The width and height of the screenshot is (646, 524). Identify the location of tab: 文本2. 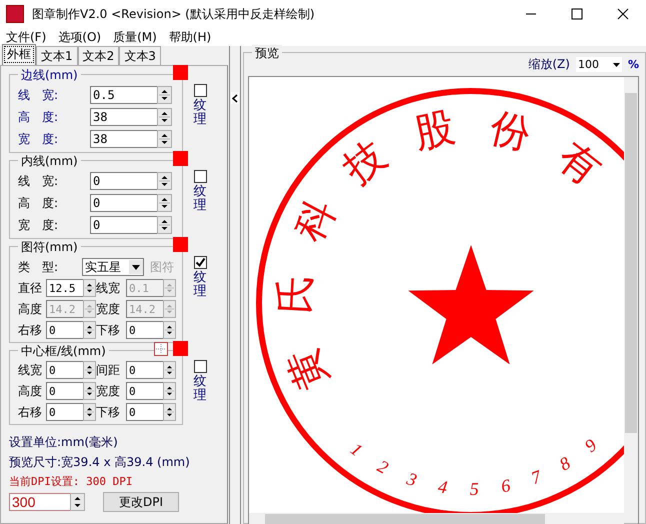
(99, 55).